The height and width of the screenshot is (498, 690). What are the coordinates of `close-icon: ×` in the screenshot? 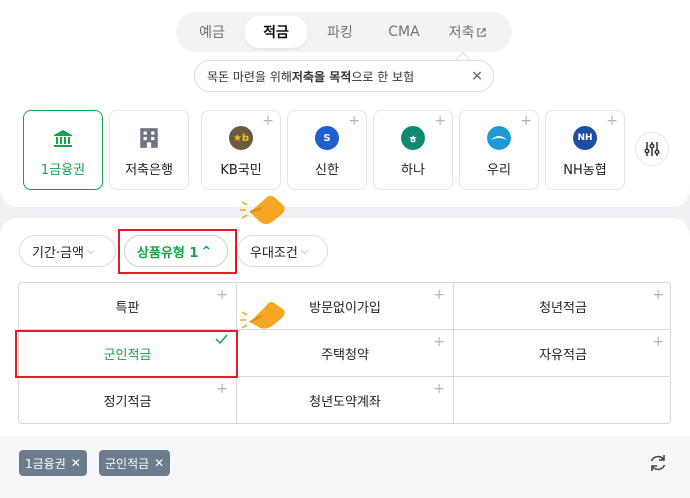 It's located at (477, 76).